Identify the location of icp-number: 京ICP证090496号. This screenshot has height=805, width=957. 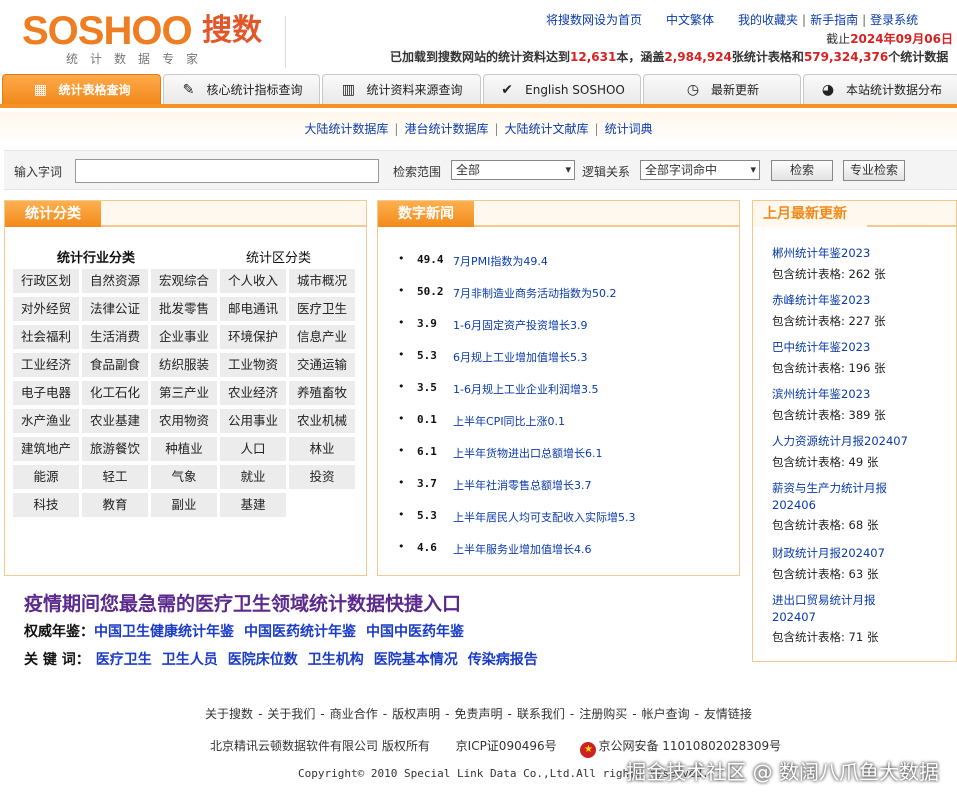
(506, 746).